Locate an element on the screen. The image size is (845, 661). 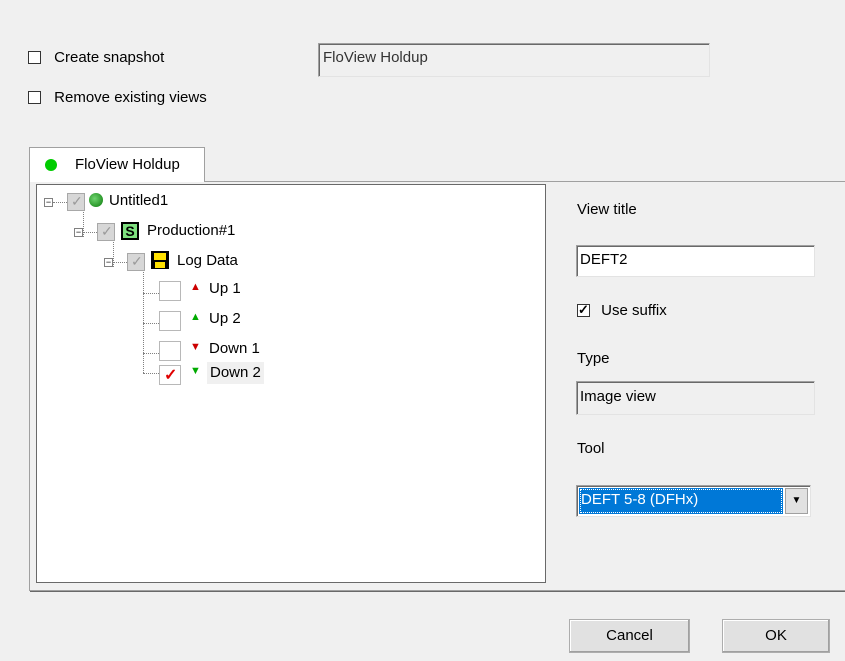
type-field: Image view is located at coordinates (695, 398).